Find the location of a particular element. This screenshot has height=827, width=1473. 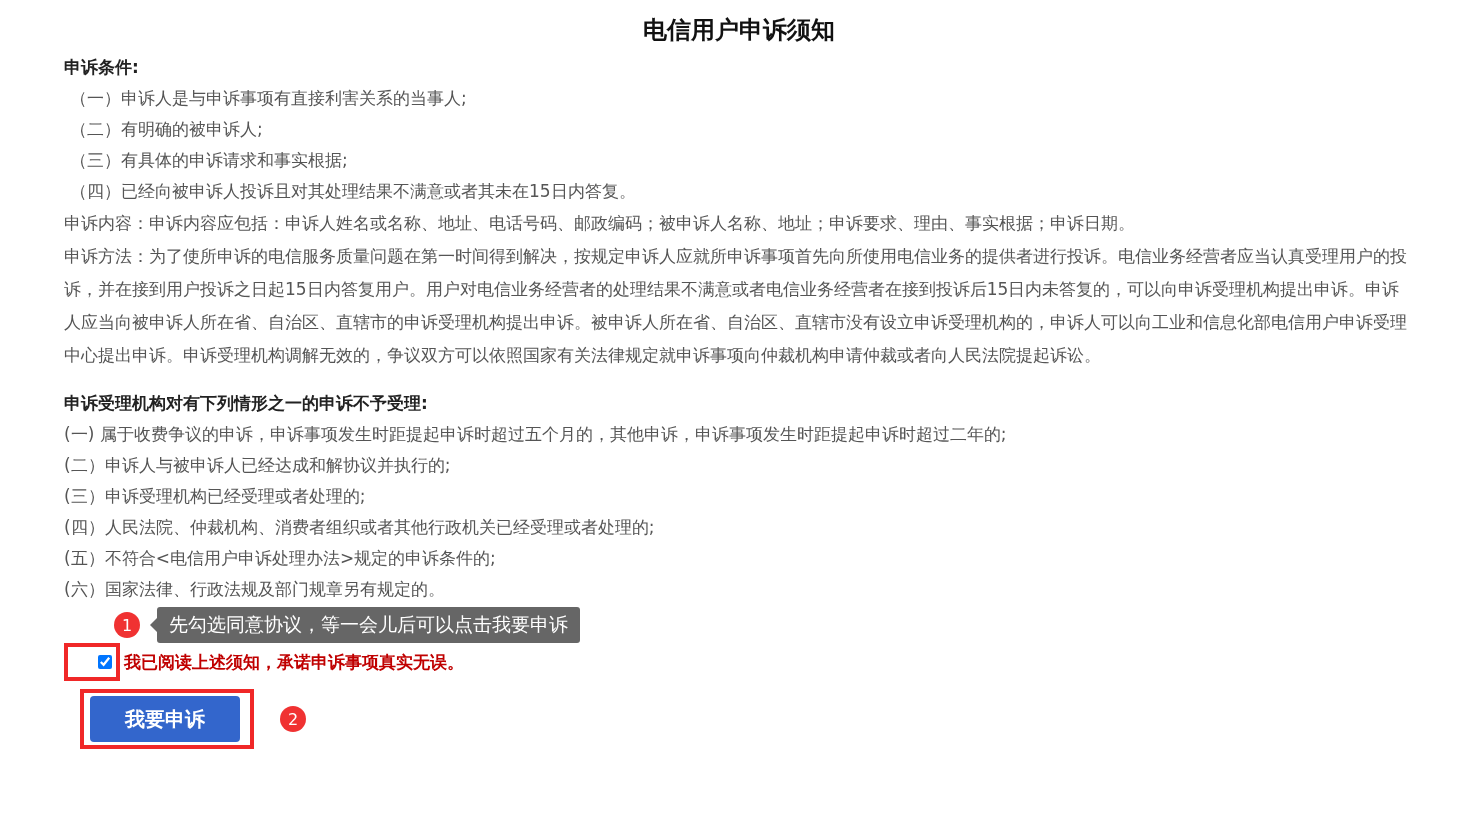

tooltip: 先勾选同意协议，等一会儿后可以点击我要申诉 is located at coordinates (368, 625).